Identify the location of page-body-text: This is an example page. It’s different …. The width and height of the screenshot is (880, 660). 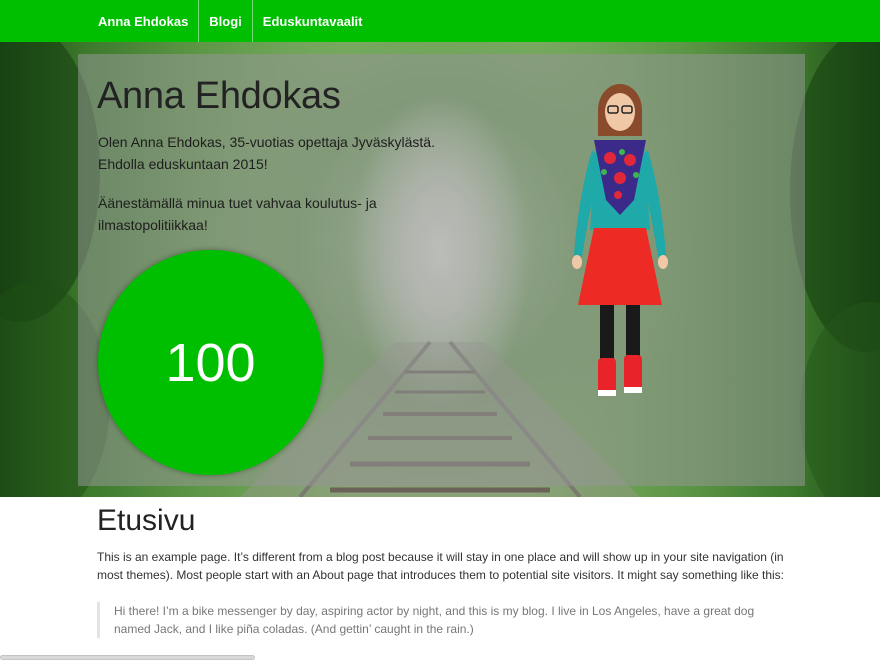
(440, 566).